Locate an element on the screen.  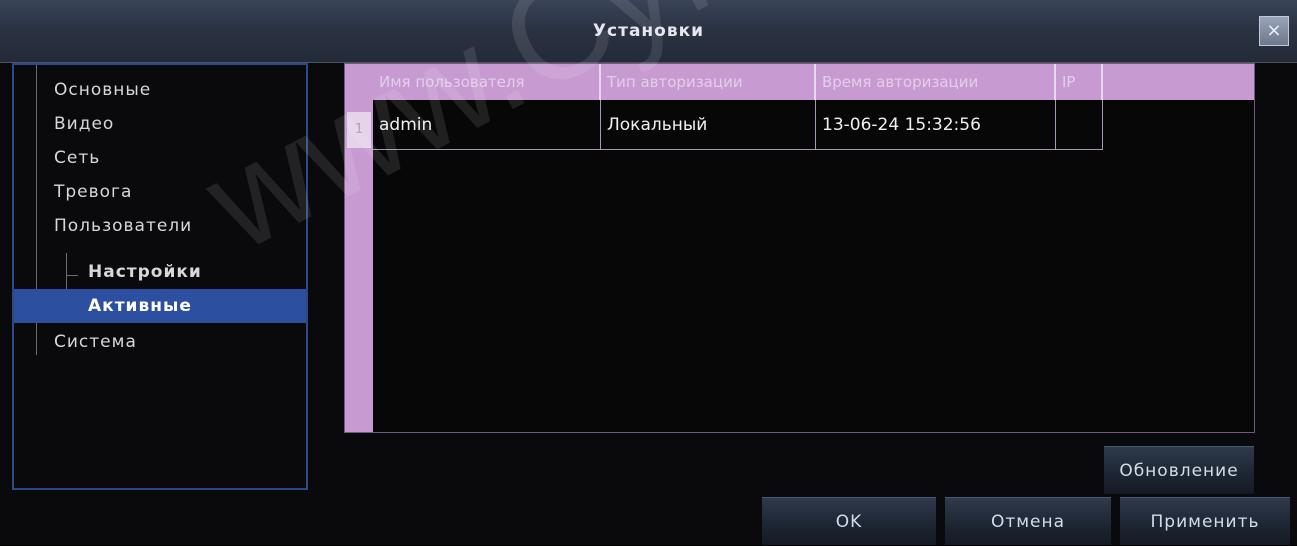
title-bar: Установки × is located at coordinates (648, 31).